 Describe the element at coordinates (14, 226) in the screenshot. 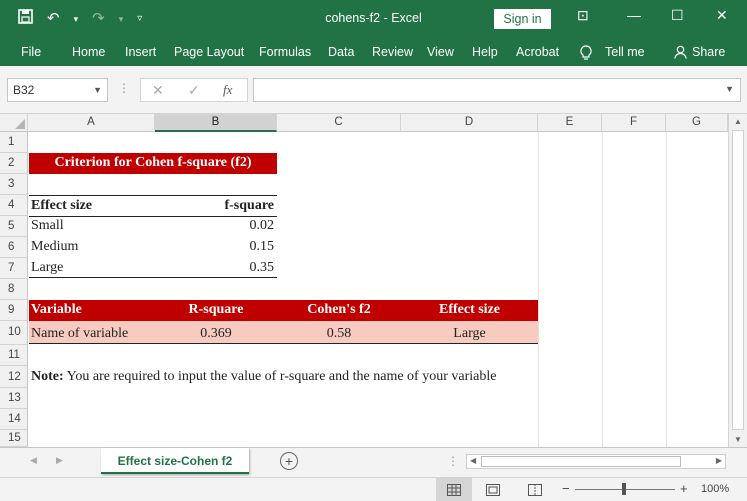

I see `row-header-5: 5` at that location.